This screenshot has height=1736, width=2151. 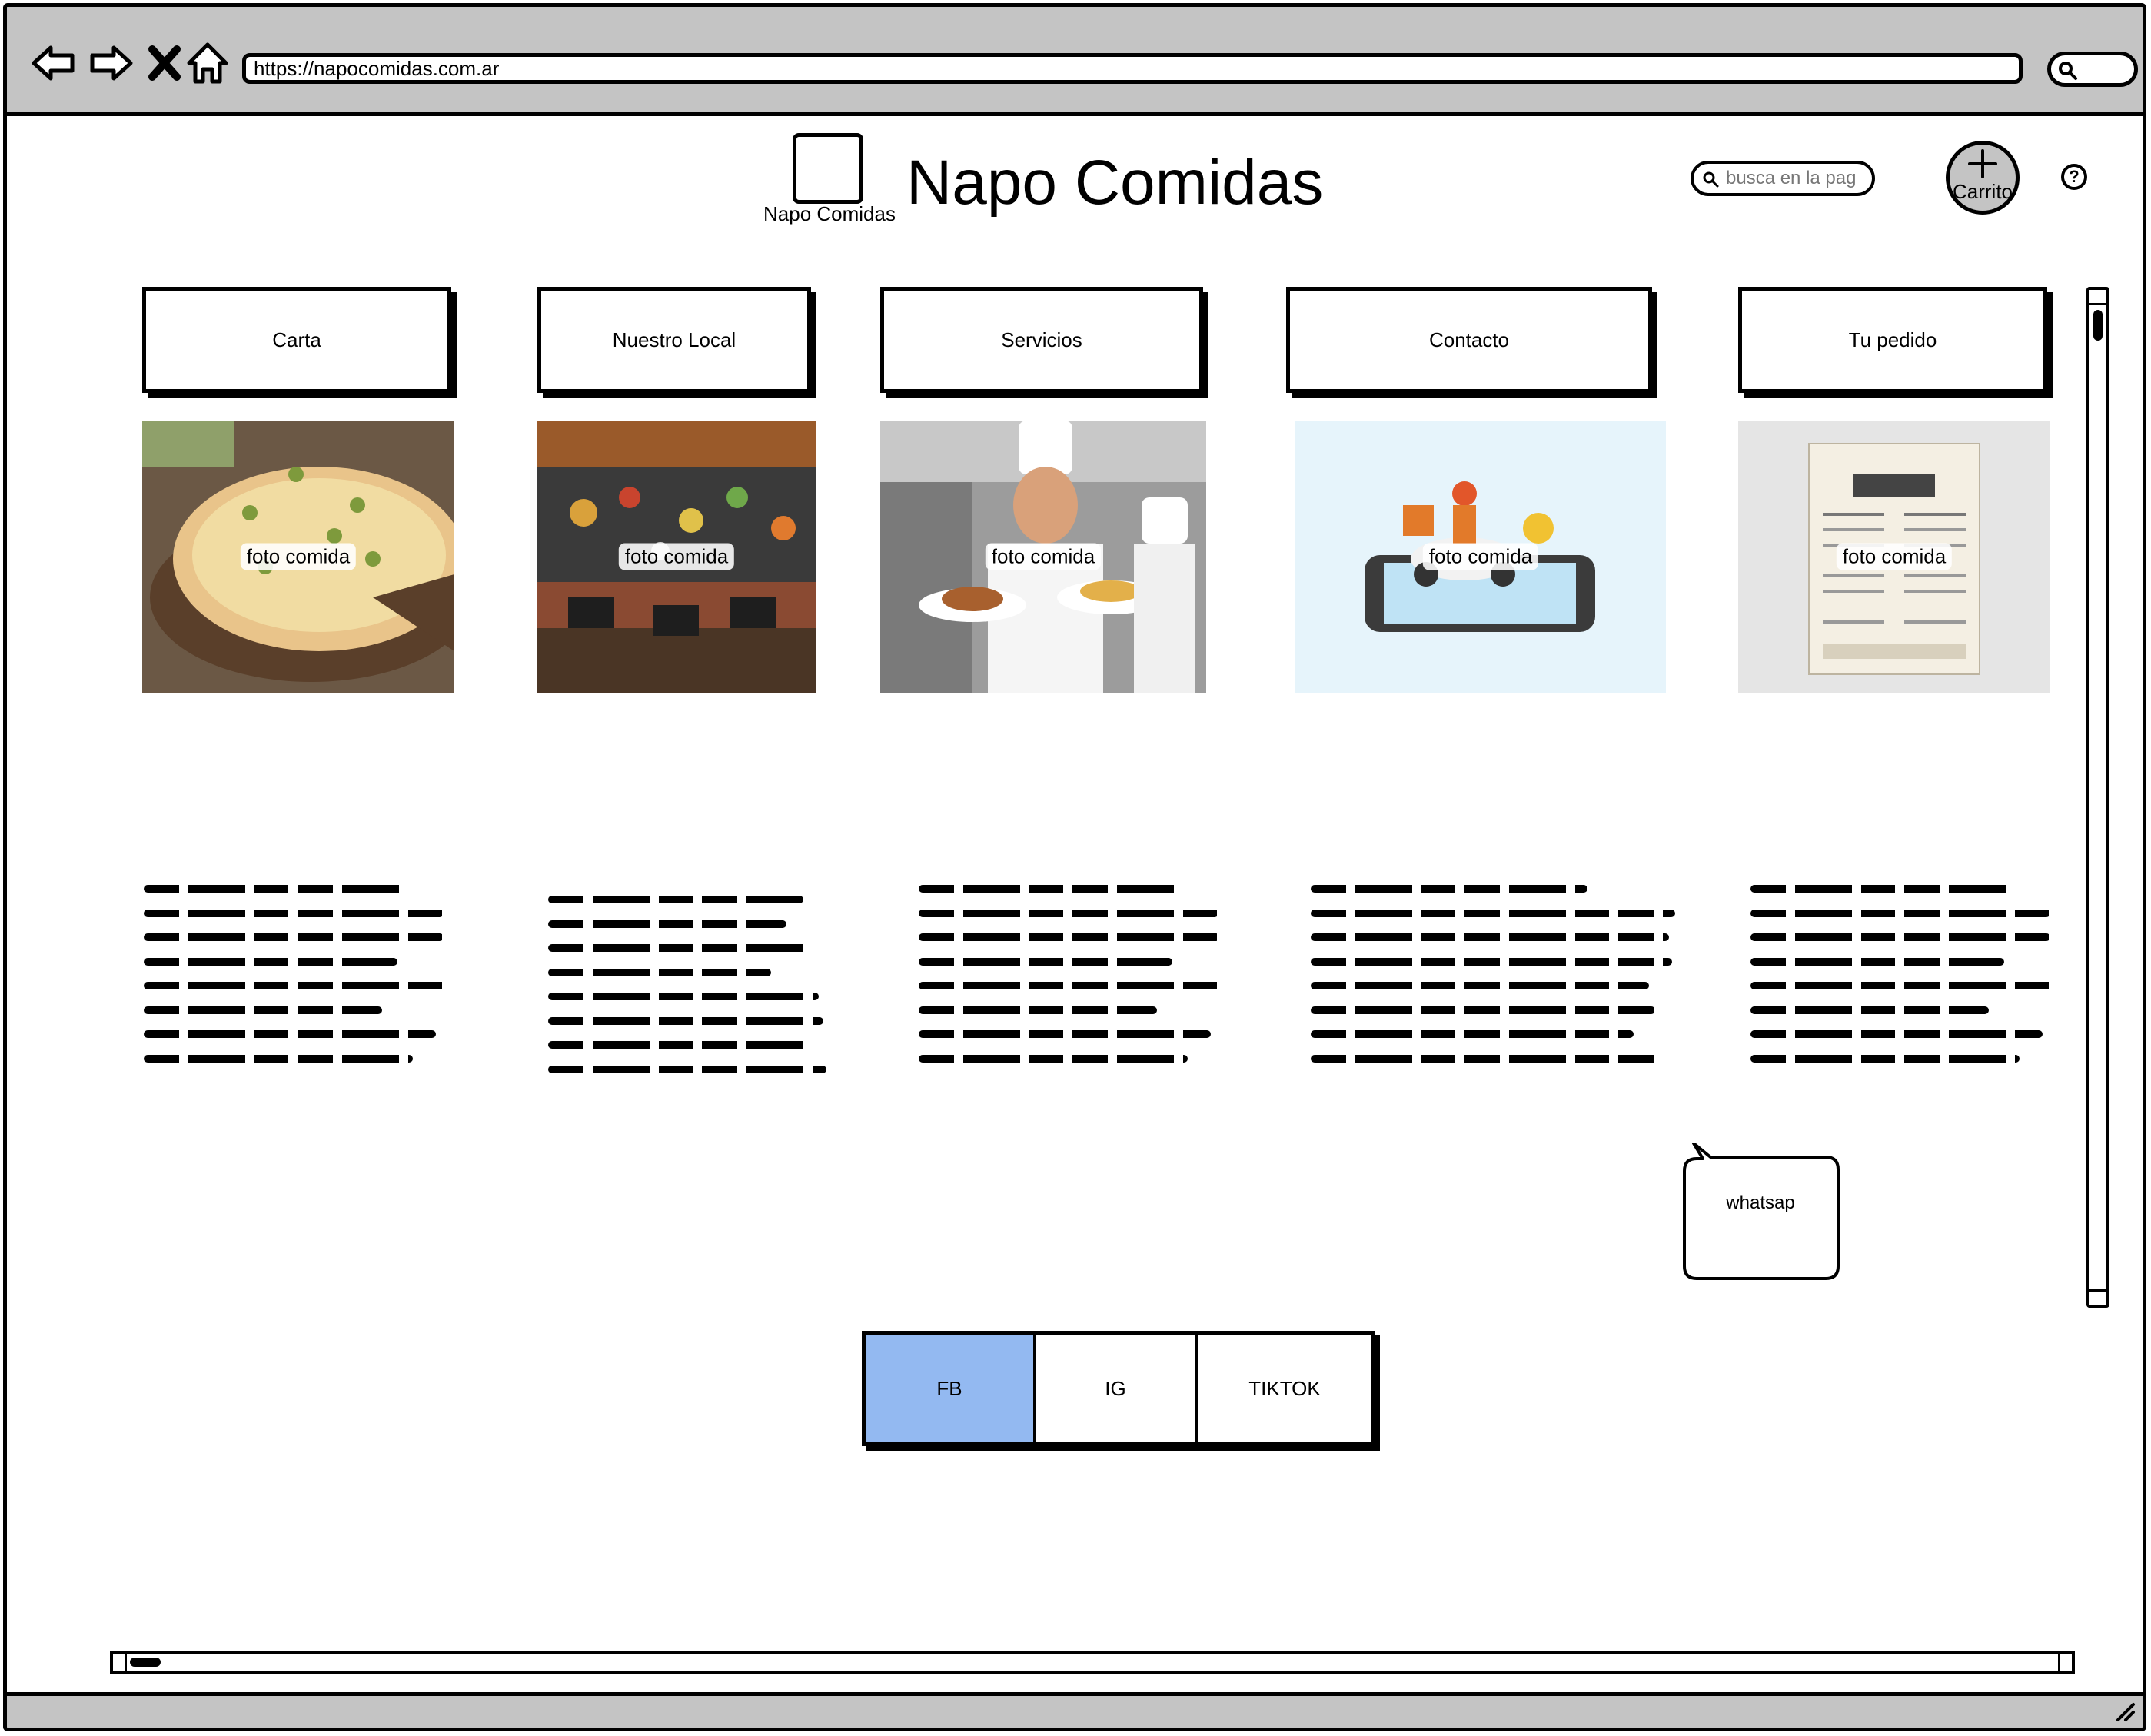 What do you see at coordinates (1075, 1710) in the screenshot?
I see `status-bar` at bounding box center [1075, 1710].